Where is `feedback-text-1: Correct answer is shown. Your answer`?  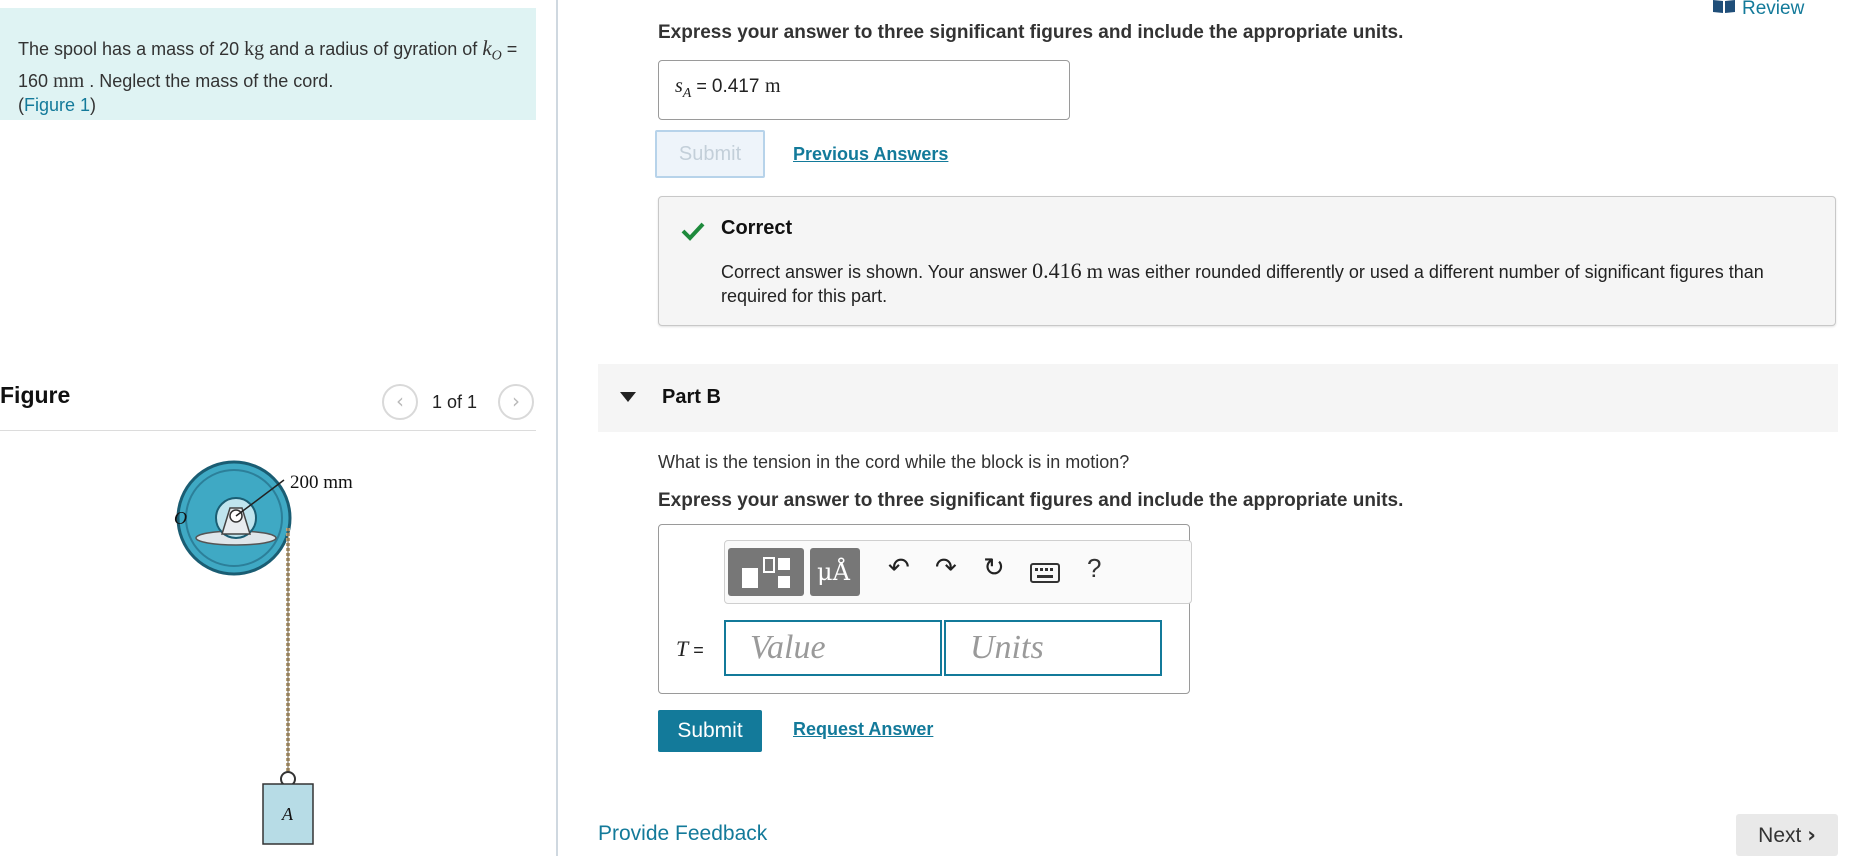
feedback-text-1: Correct answer is shown. Your answer is located at coordinates (874, 272).